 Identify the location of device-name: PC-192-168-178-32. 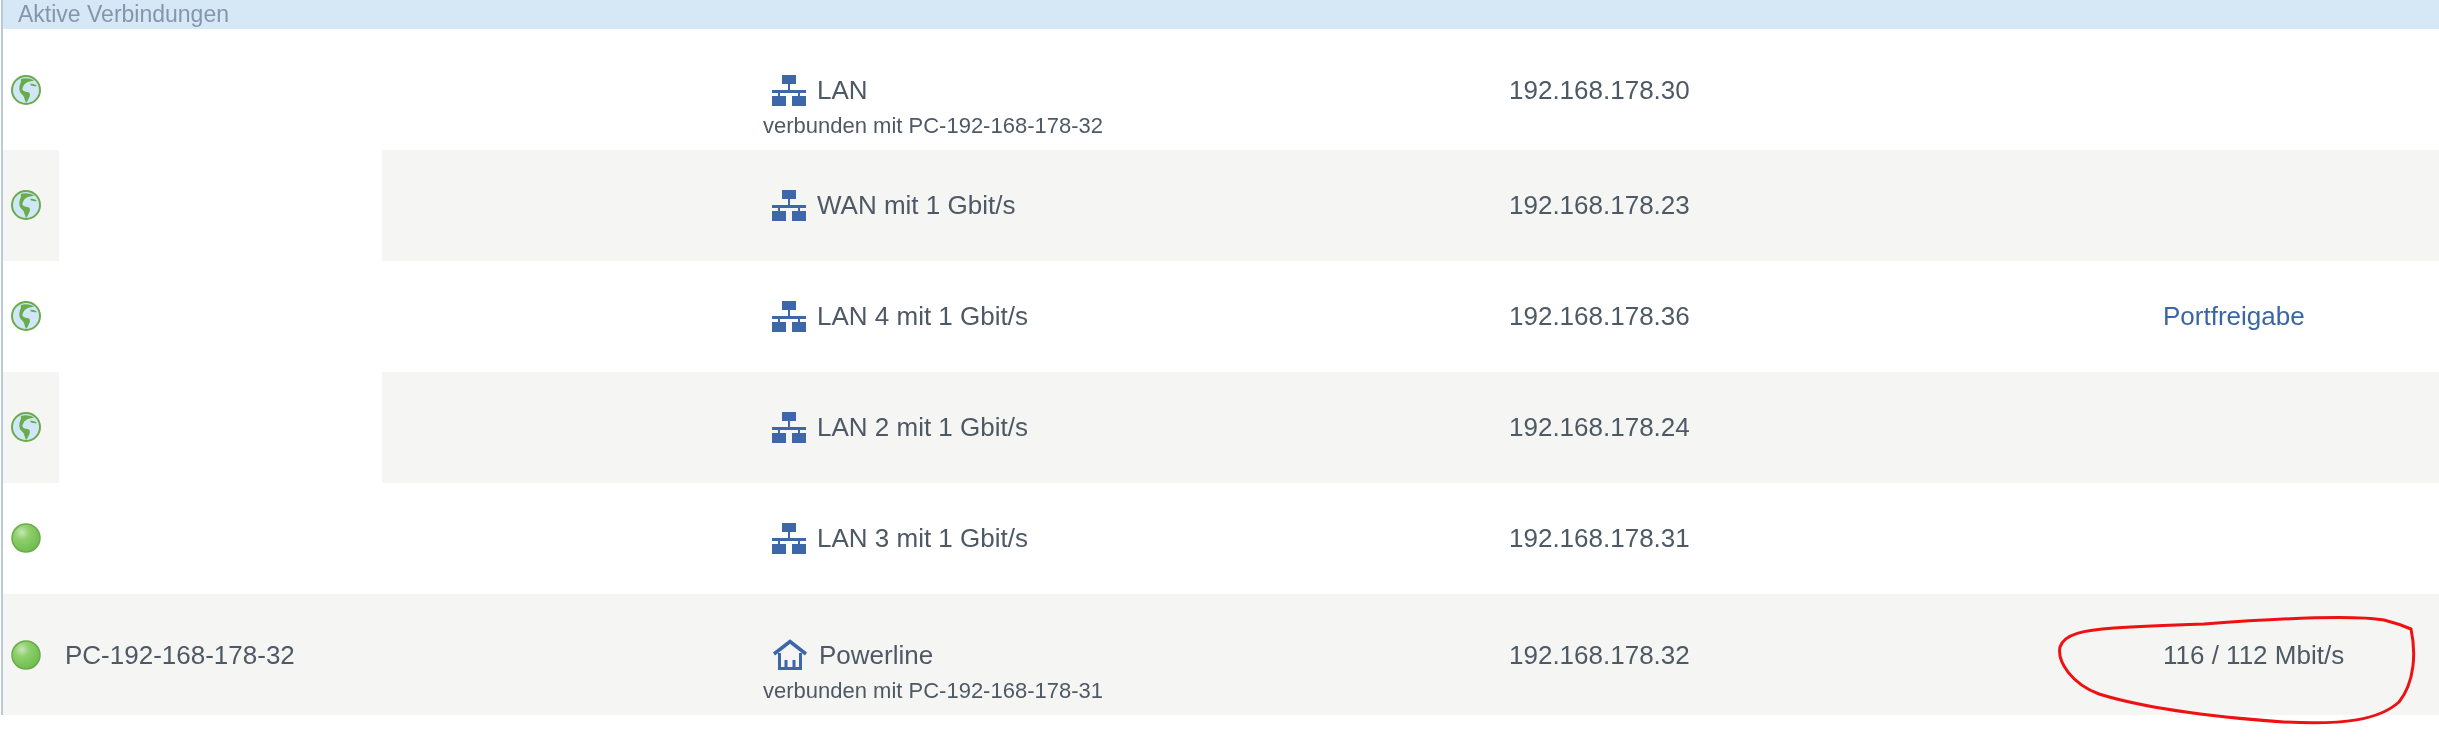
(180, 655).